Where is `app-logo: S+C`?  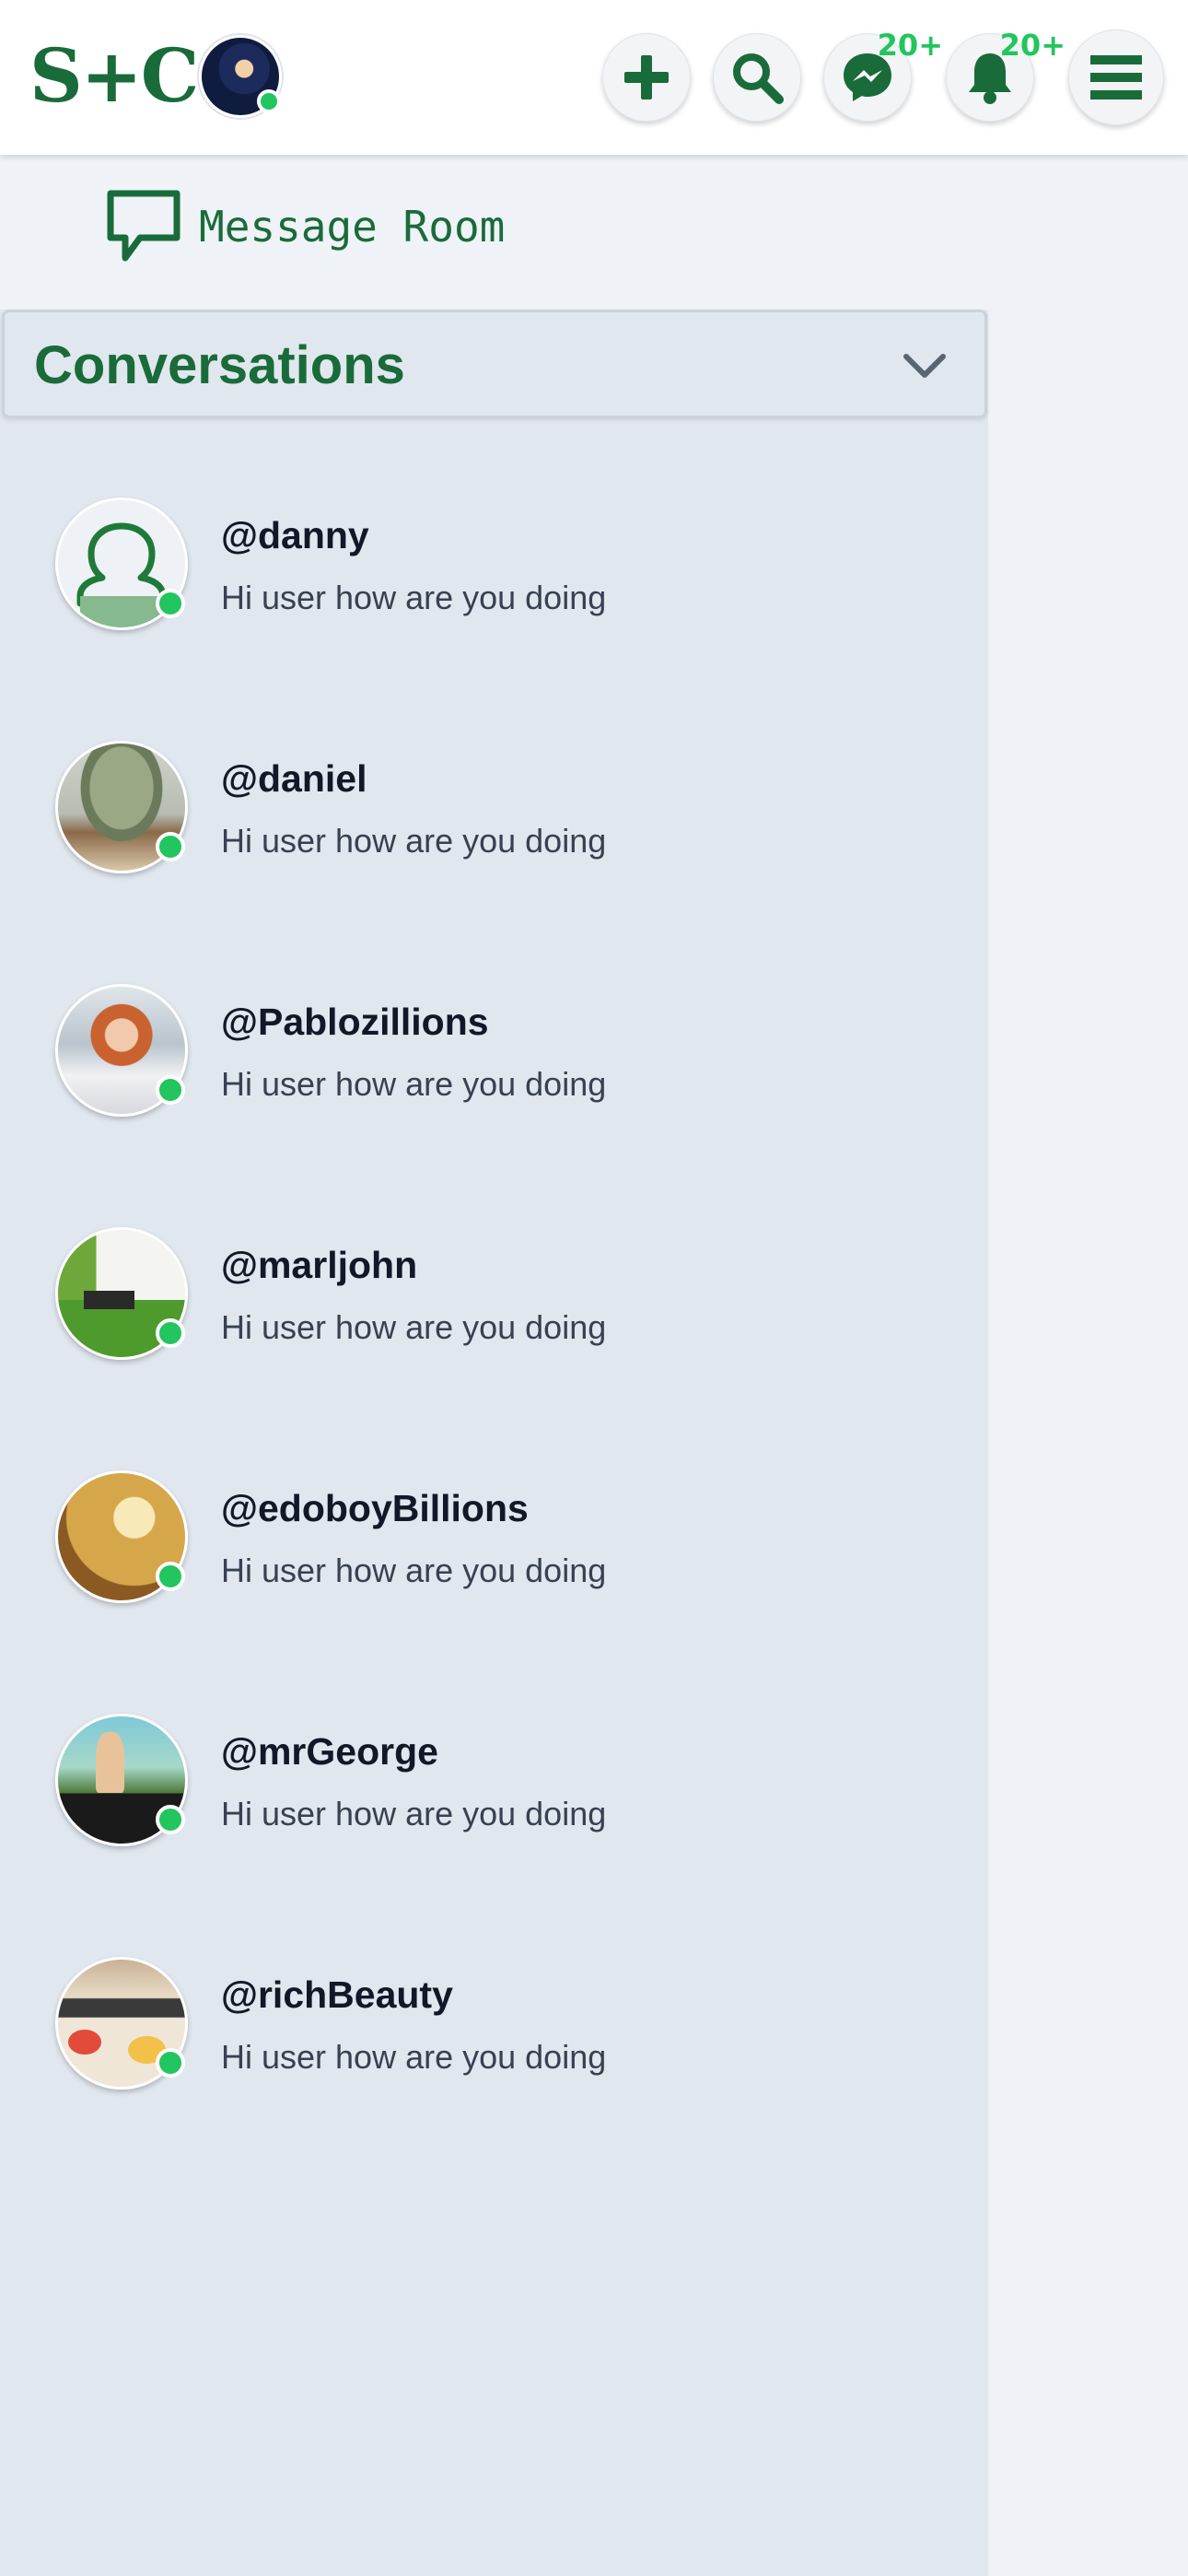
app-logo: S+C is located at coordinates (114, 75).